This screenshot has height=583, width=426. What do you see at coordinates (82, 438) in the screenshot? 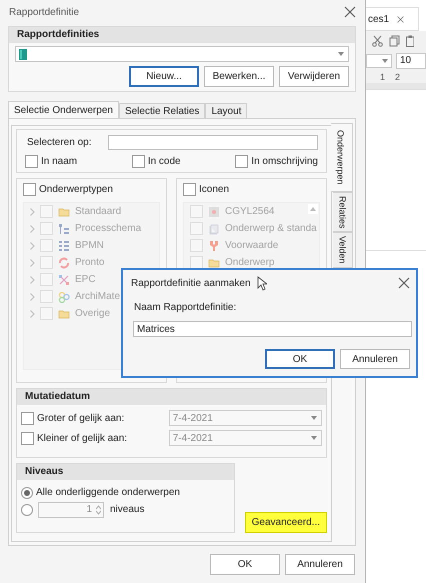
I see `checkbox-label: Kleiner of gelijk aan:` at bounding box center [82, 438].